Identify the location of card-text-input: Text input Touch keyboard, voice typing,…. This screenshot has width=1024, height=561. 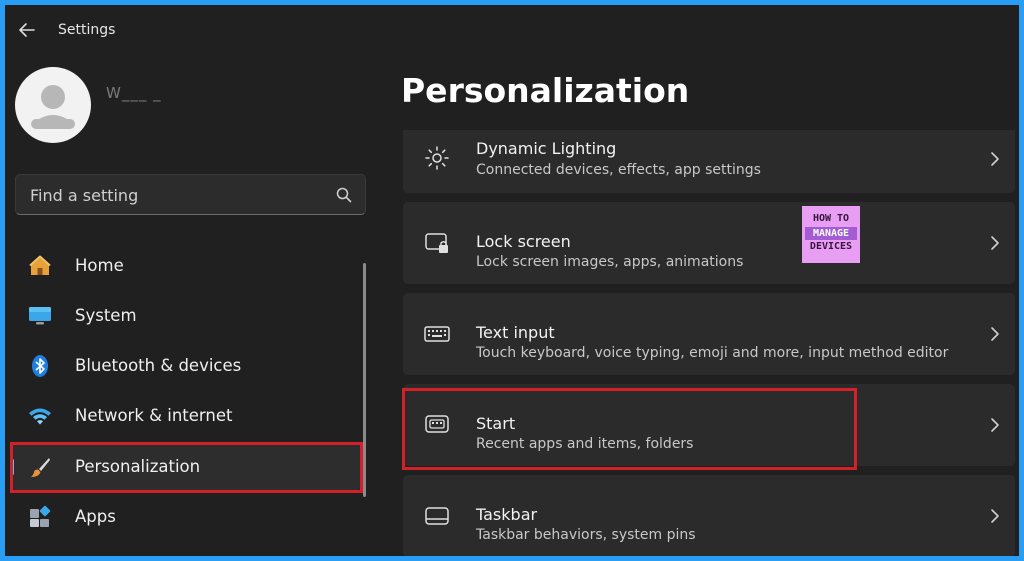
(709, 334).